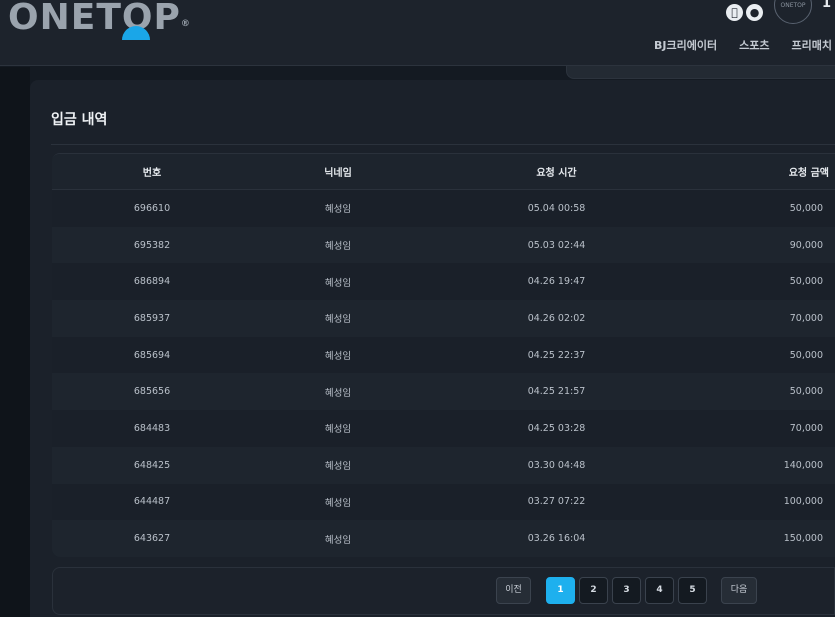 The width and height of the screenshot is (835, 617). Describe the element at coordinates (556, 245) in the screenshot. I see `cell-request-time: 05.03 02:44` at that location.